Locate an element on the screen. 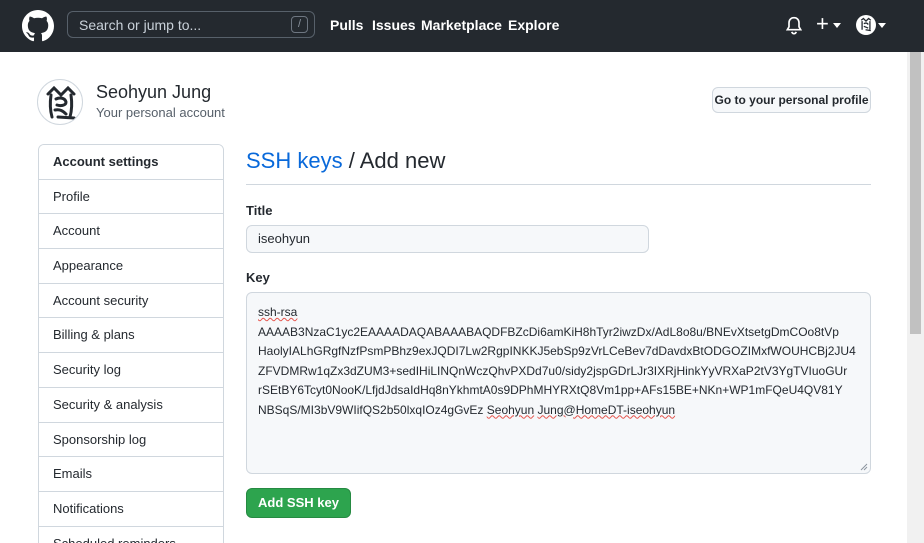 This screenshot has width=924, height=543. key-comment-name: Seohyun is located at coordinates (510, 409).